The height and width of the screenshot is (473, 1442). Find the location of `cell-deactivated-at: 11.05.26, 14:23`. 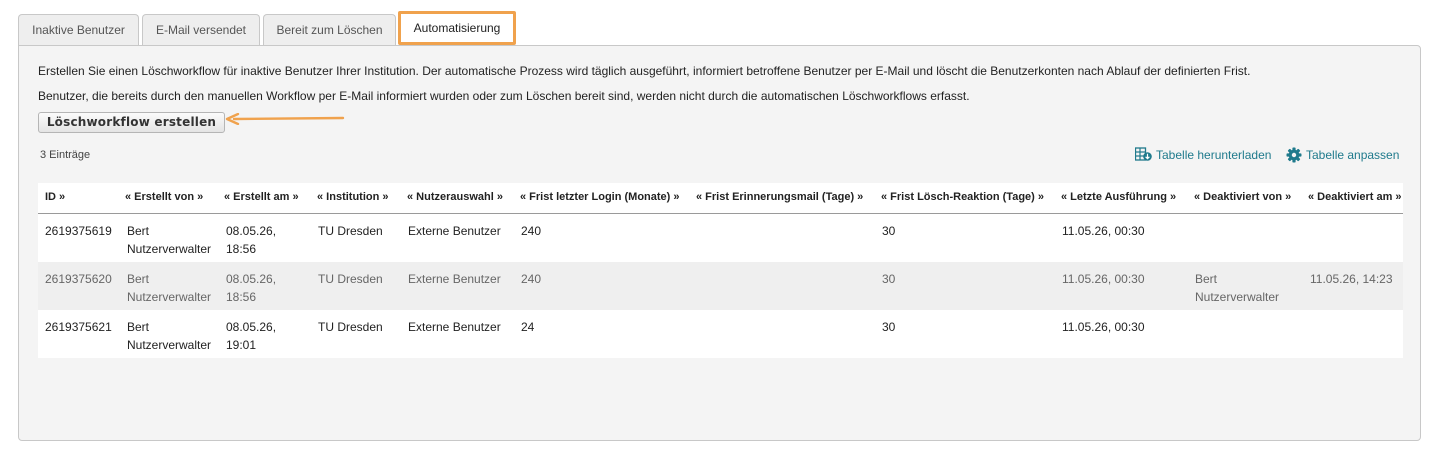

cell-deactivated-at: 11.05.26, 14:23 is located at coordinates (1351, 279).